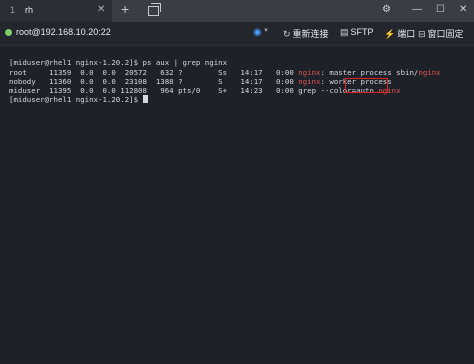 The image size is (474, 364). What do you see at coordinates (369, 72) in the screenshot?
I see `process-desc: : master process sbin/` at bounding box center [369, 72].